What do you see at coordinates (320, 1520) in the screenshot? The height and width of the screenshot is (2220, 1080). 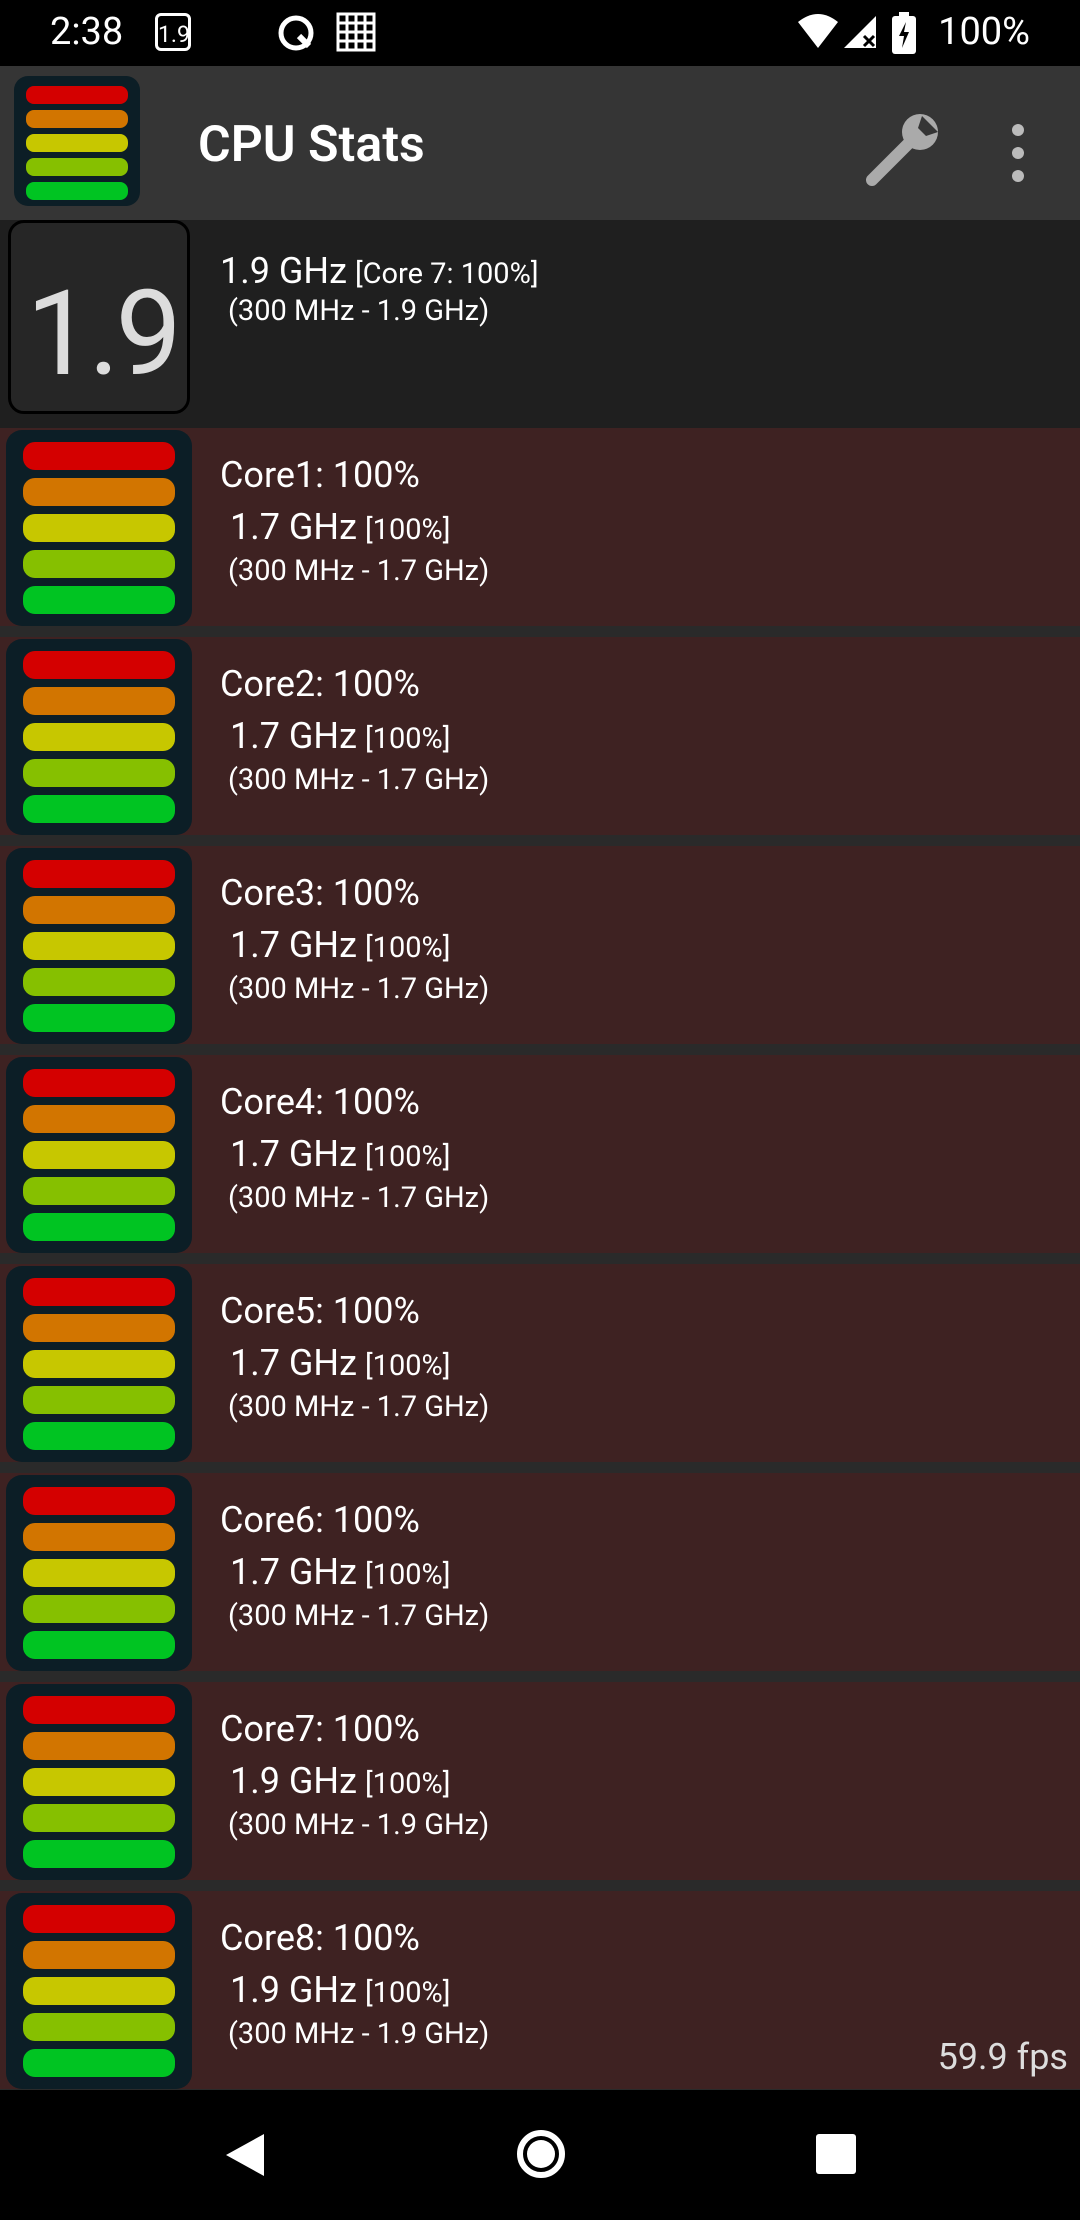 I see `core-name: Core6: 100%` at bounding box center [320, 1520].